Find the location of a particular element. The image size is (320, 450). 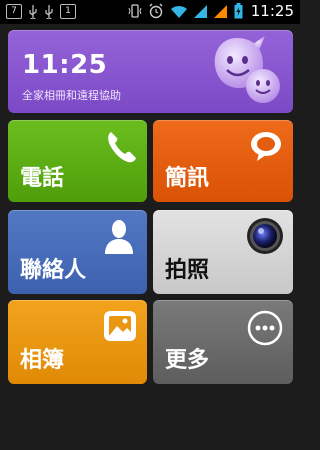

phone-label: 電話 is located at coordinates (42, 178).